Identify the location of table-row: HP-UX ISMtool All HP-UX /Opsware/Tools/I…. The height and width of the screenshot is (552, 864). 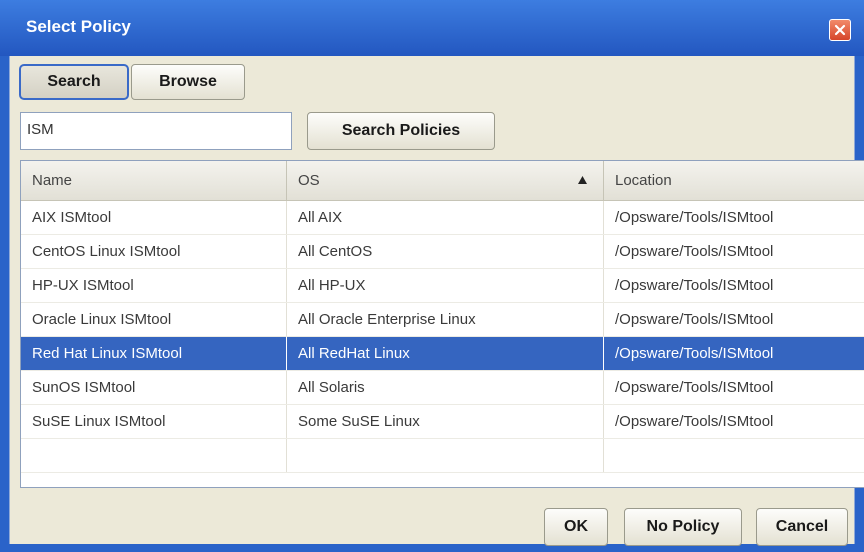
(442, 286).